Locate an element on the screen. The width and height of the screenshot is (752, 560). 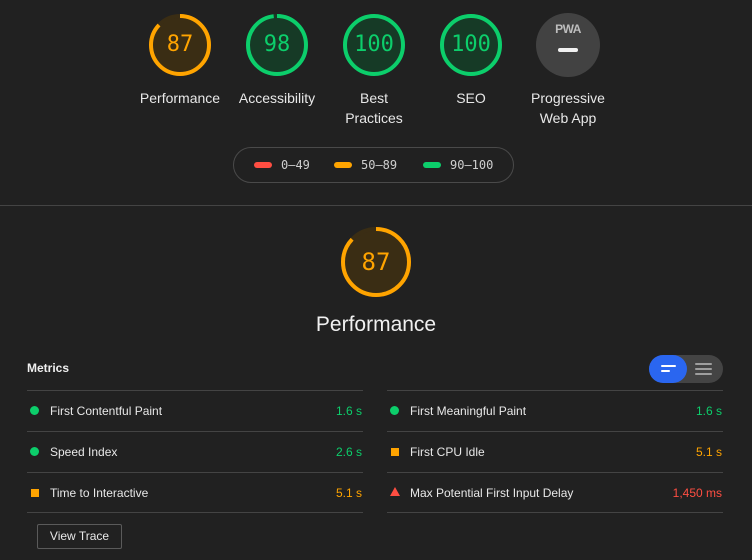
legend-range: 90–100 is located at coordinates (472, 165).